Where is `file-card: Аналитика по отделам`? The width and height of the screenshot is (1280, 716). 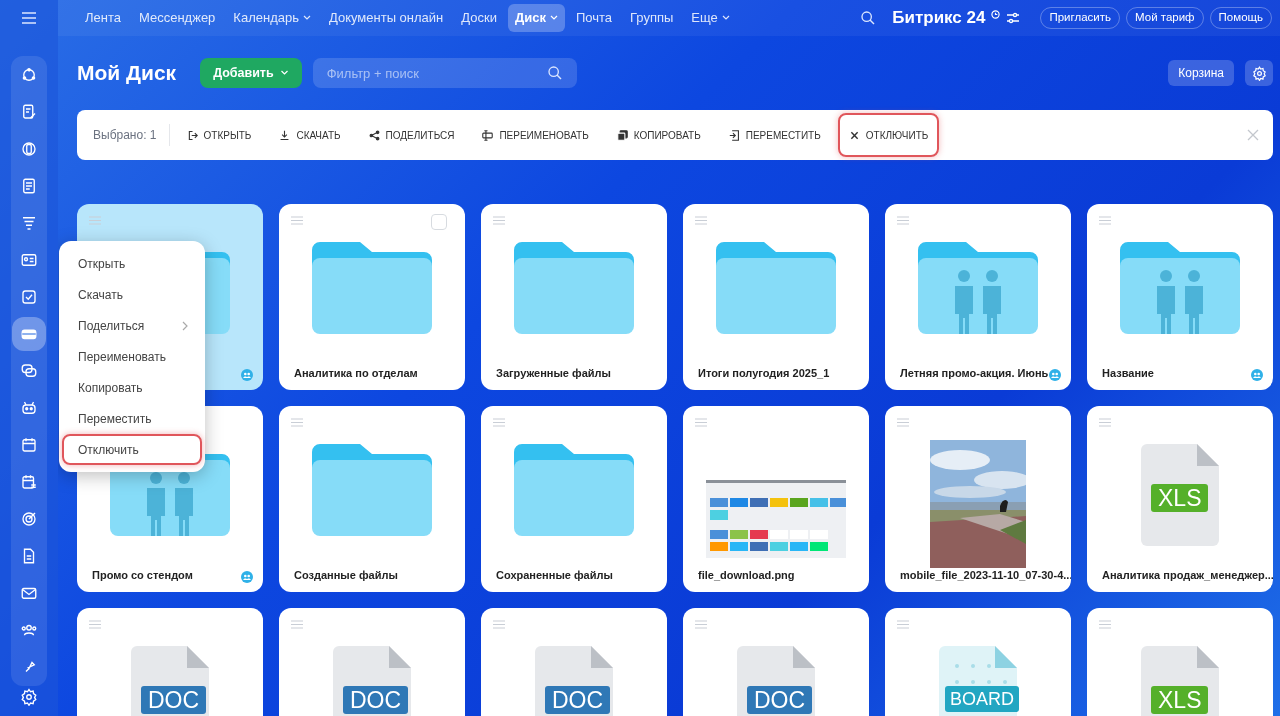
file-card: Аналитика по отделам is located at coordinates (372, 297).